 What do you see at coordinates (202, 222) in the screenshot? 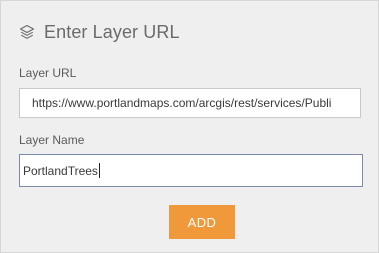
I see `add-button: ADD` at bounding box center [202, 222].